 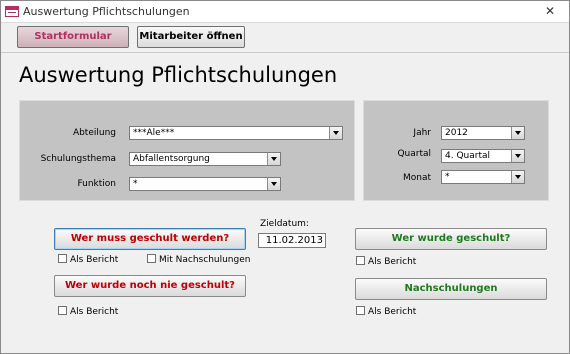 I want to click on als-bericht-checkbox-3: Als Bericht, so click(x=386, y=261).